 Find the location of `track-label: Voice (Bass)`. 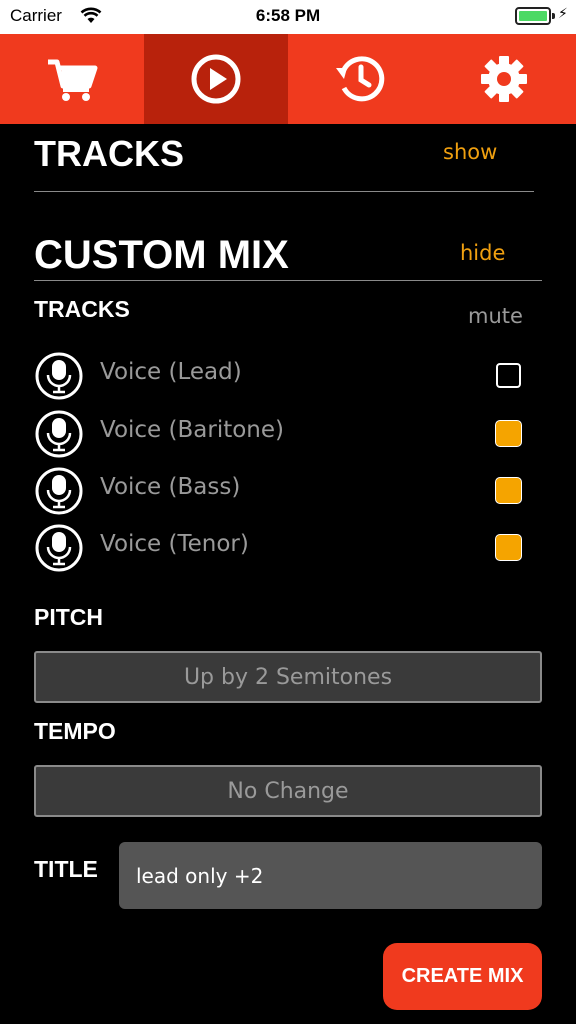

track-label: Voice (Bass) is located at coordinates (170, 487).